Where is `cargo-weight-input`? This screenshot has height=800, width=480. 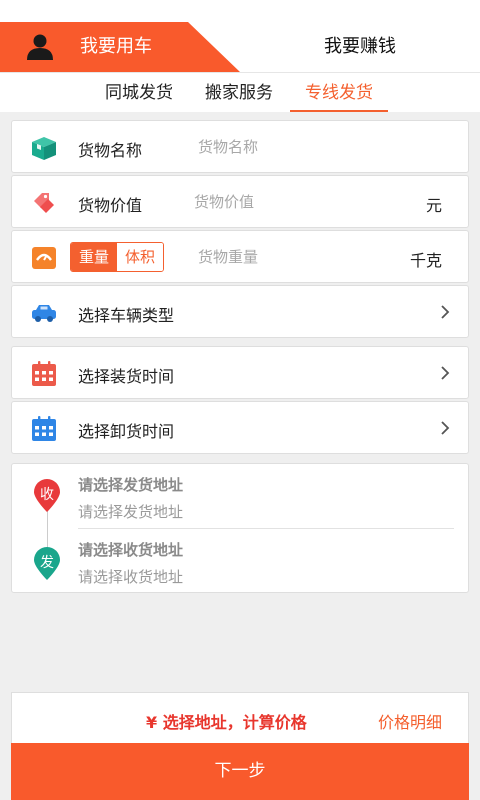
cargo-weight-input is located at coordinates (288, 257).